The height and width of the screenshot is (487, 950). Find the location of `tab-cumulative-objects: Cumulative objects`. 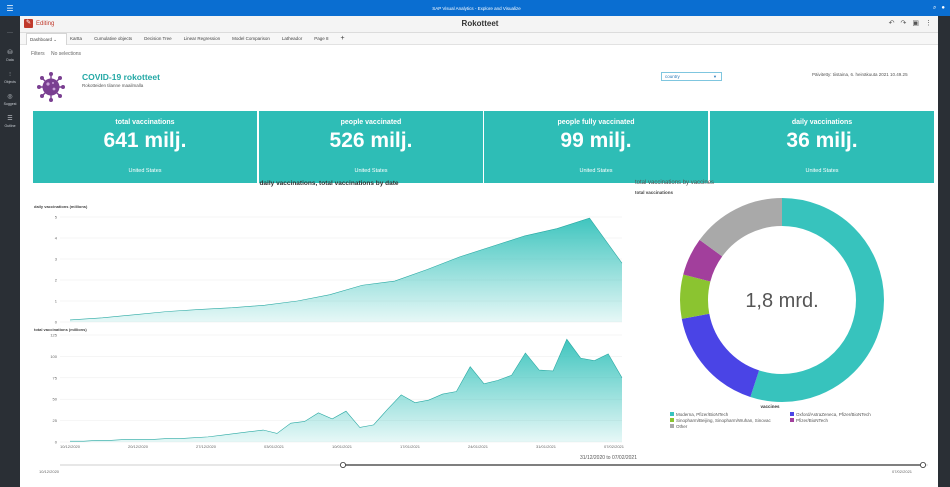

tab-cumulative-objects: Cumulative objects is located at coordinates (116, 39).